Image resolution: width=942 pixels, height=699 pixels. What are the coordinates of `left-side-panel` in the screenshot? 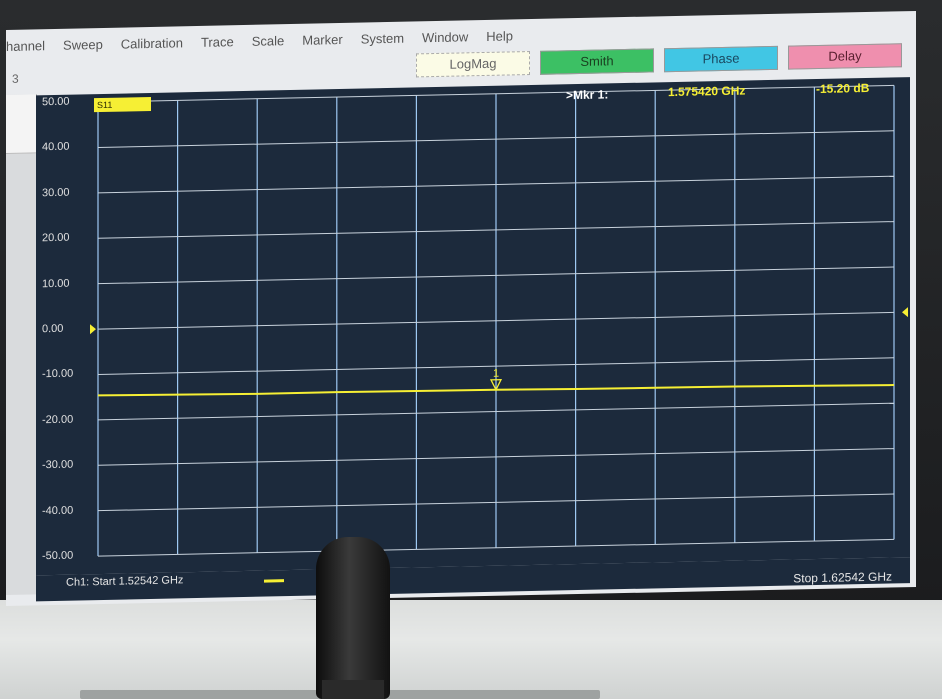 It's located at (21, 344).